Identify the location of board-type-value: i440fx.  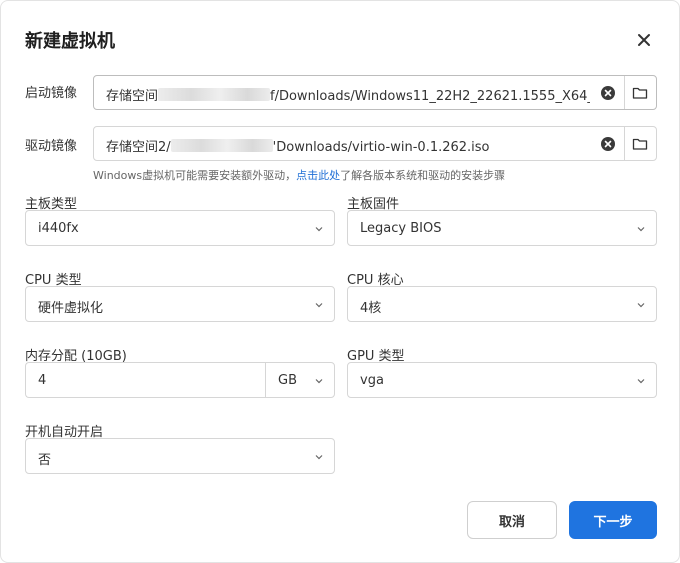
(58, 228).